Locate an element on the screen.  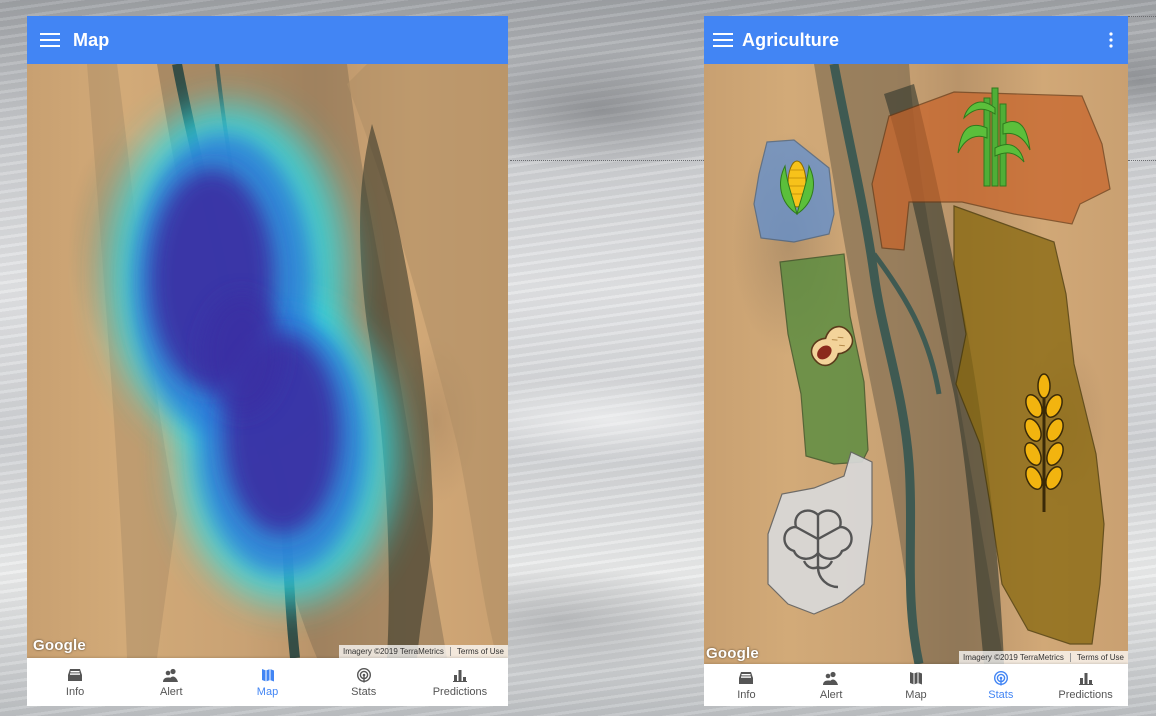
page-title: Map is located at coordinates (91, 39).